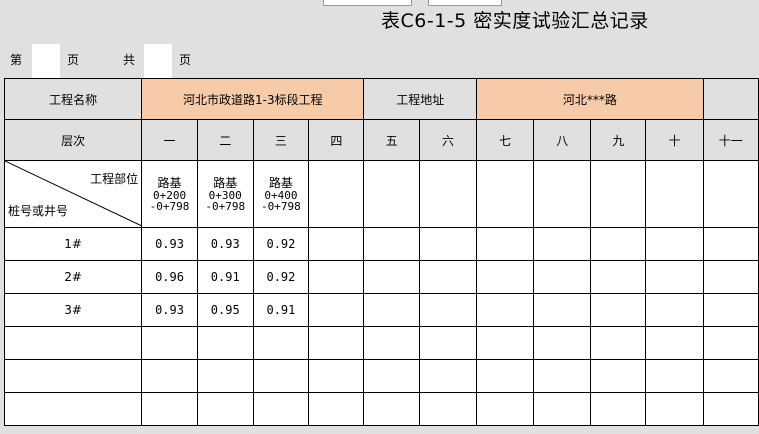 The image size is (759, 434). Describe the element at coordinates (225, 310) in the screenshot. I see `density-value: 0.95` at that location.